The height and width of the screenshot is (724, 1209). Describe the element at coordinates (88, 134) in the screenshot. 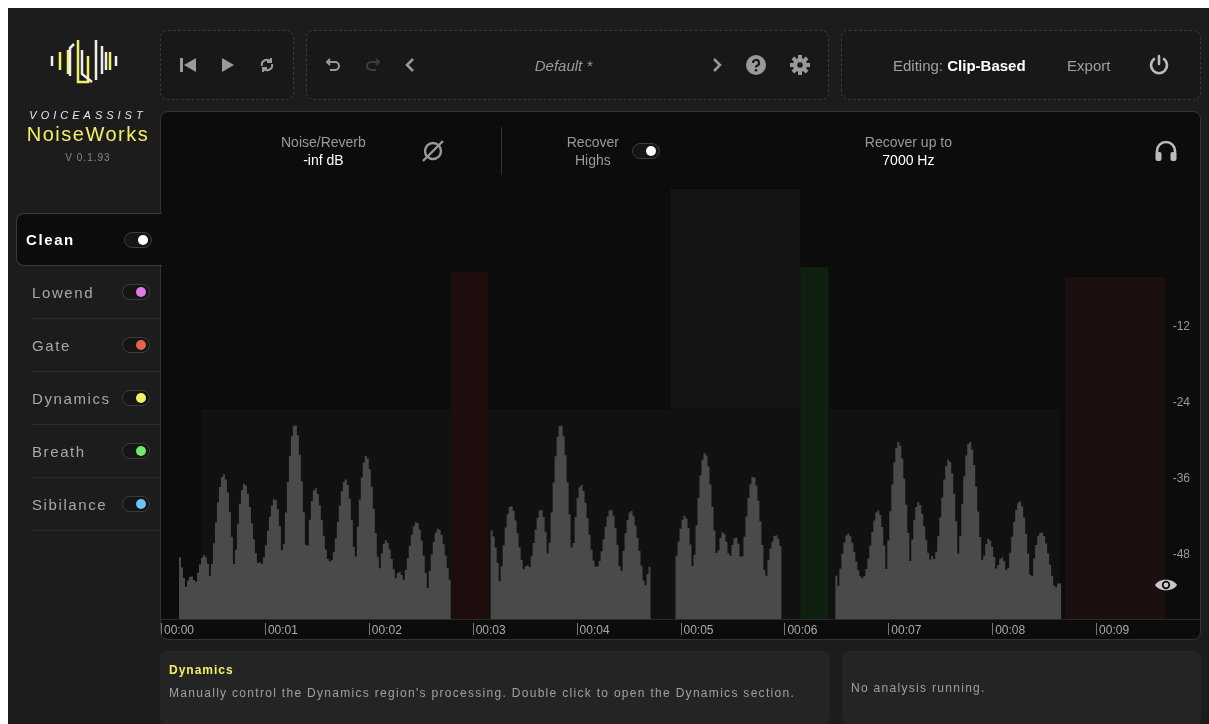

I see `product-name: NoiseWorks` at that location.